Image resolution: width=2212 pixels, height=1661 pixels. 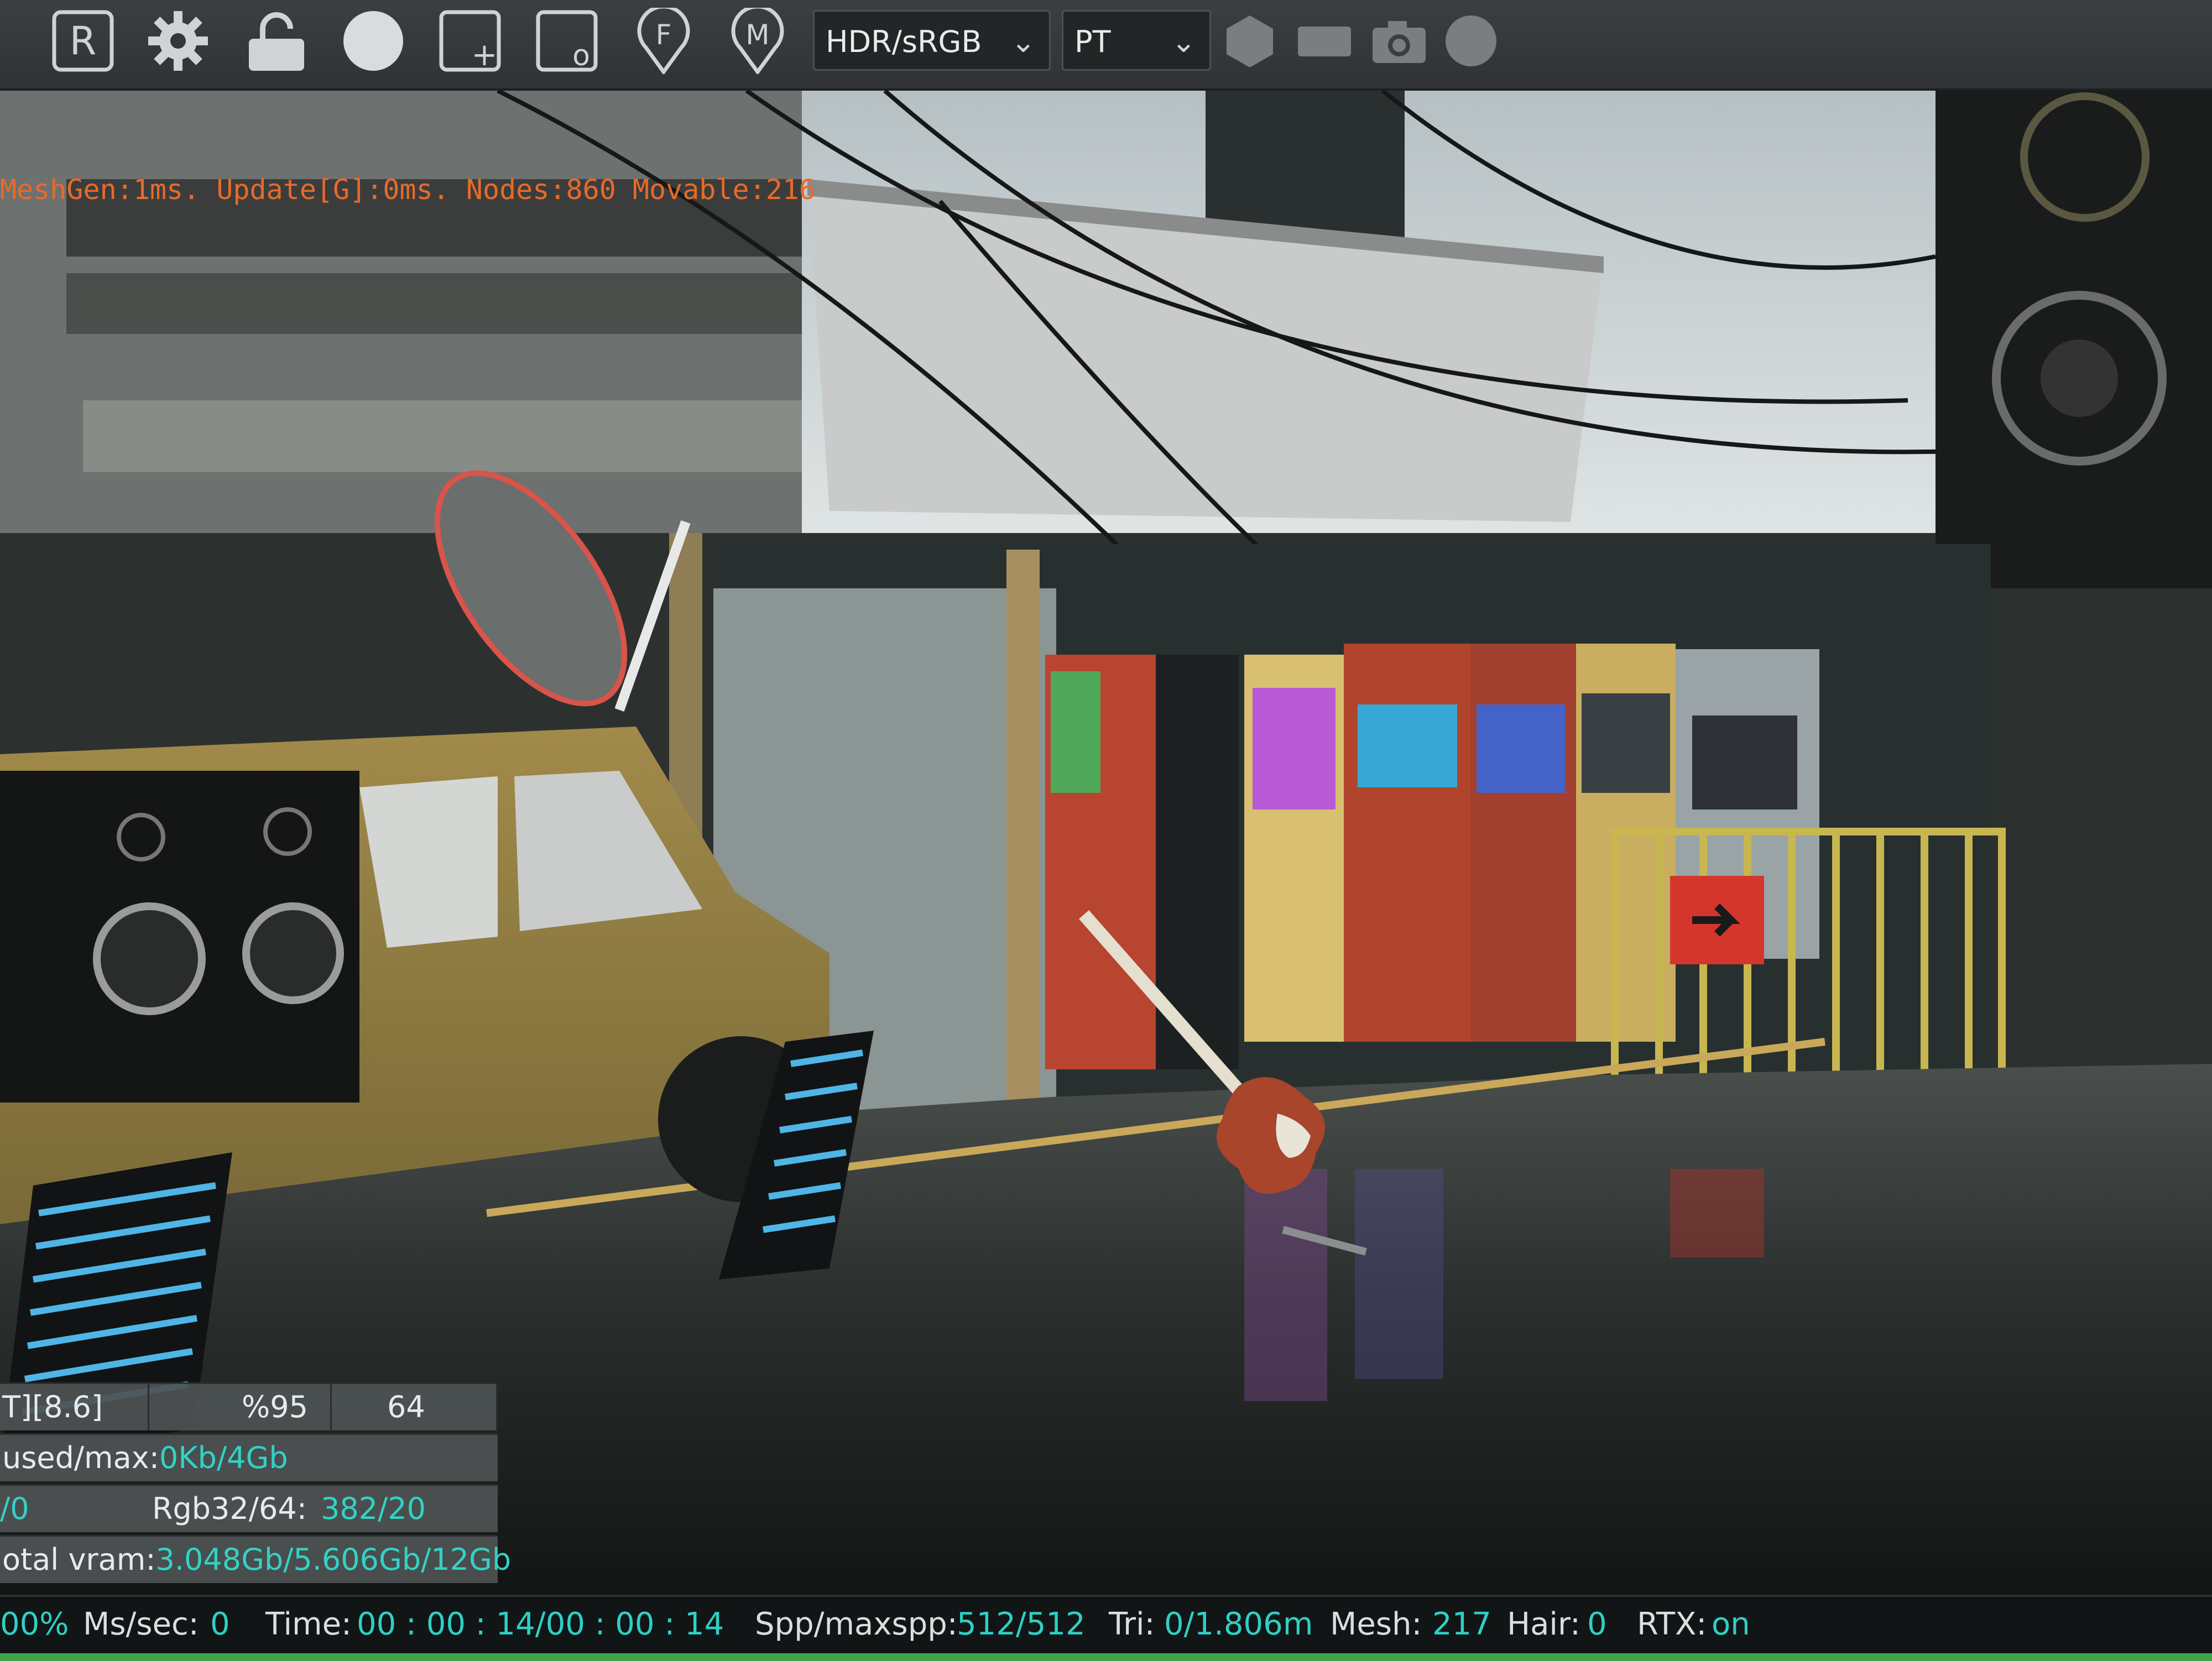 I want to click on rectangle-icon, so click(x=1325, y=41).